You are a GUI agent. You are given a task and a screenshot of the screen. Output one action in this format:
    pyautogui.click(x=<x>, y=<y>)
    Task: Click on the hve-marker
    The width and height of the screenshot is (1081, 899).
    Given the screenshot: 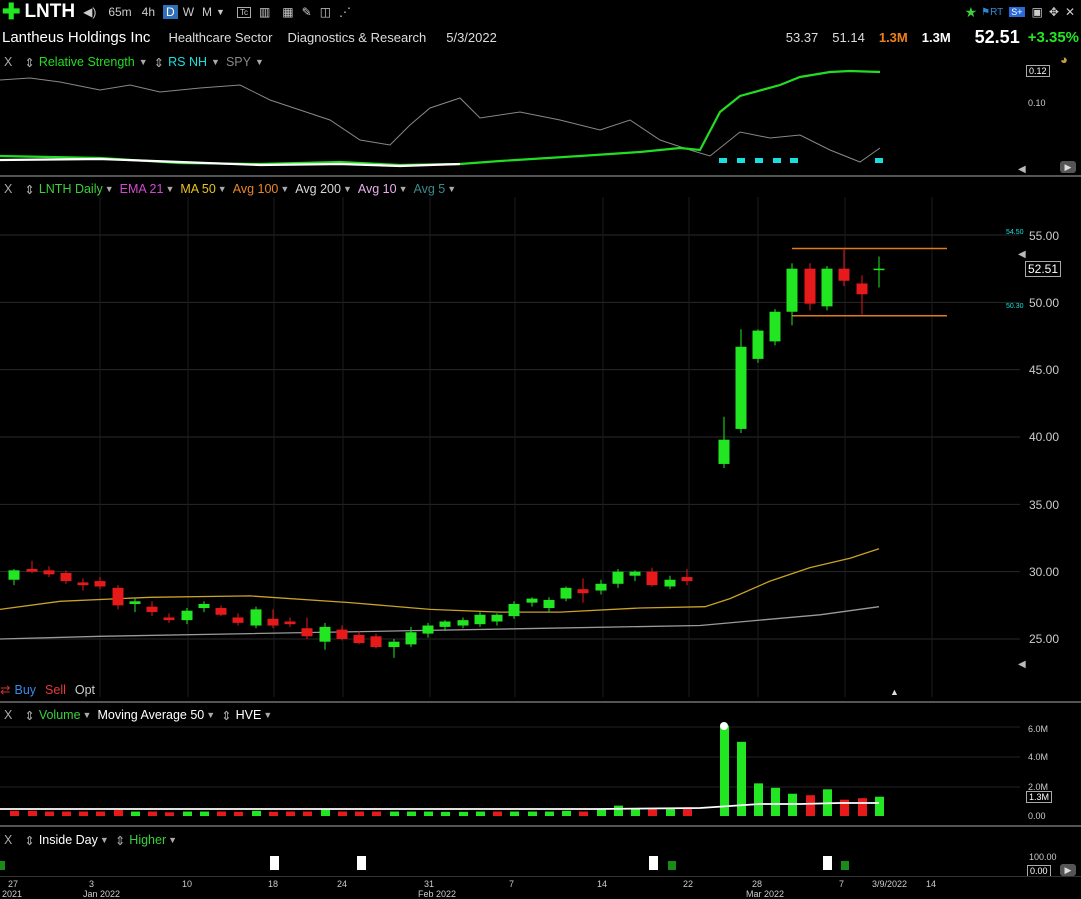 What is the action you would take?
    pyautogui.click(x=724, y=726)
    